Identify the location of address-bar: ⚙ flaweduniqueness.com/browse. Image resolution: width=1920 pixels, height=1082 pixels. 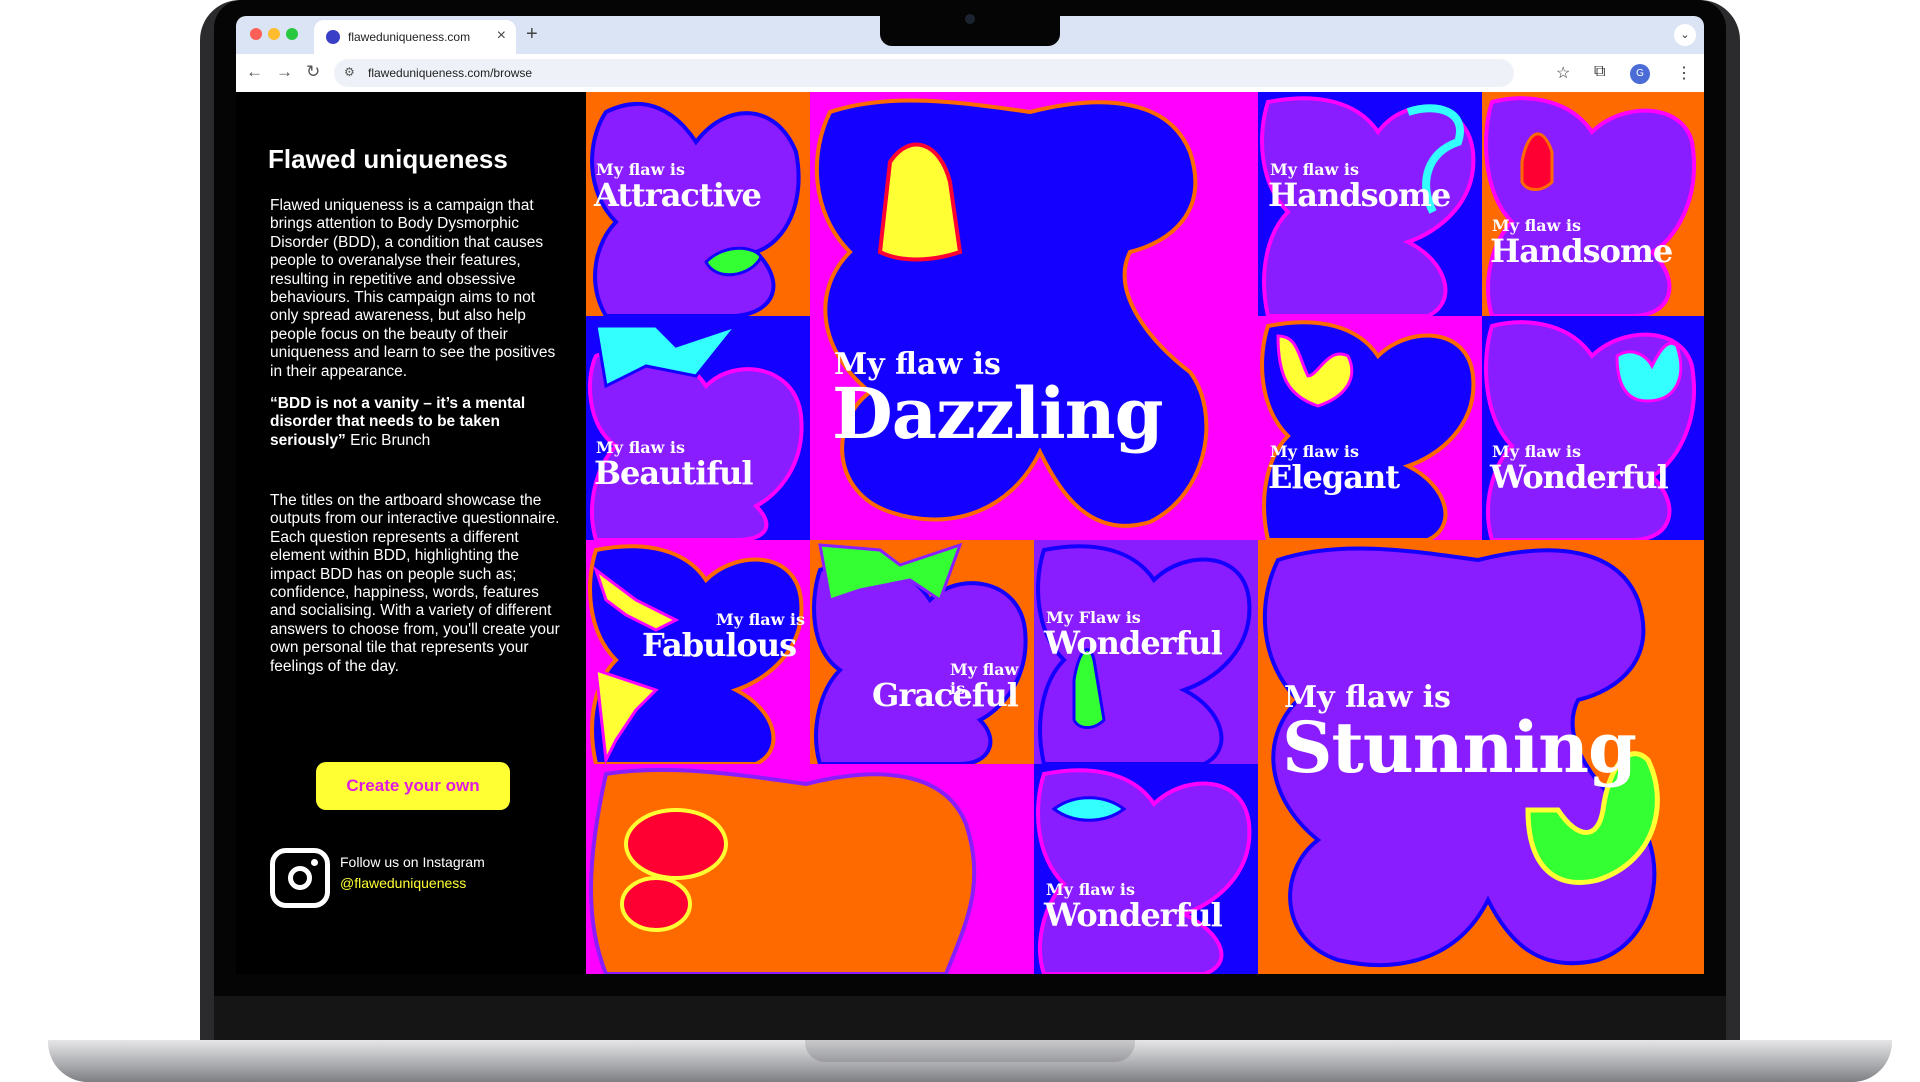
(924, 73).